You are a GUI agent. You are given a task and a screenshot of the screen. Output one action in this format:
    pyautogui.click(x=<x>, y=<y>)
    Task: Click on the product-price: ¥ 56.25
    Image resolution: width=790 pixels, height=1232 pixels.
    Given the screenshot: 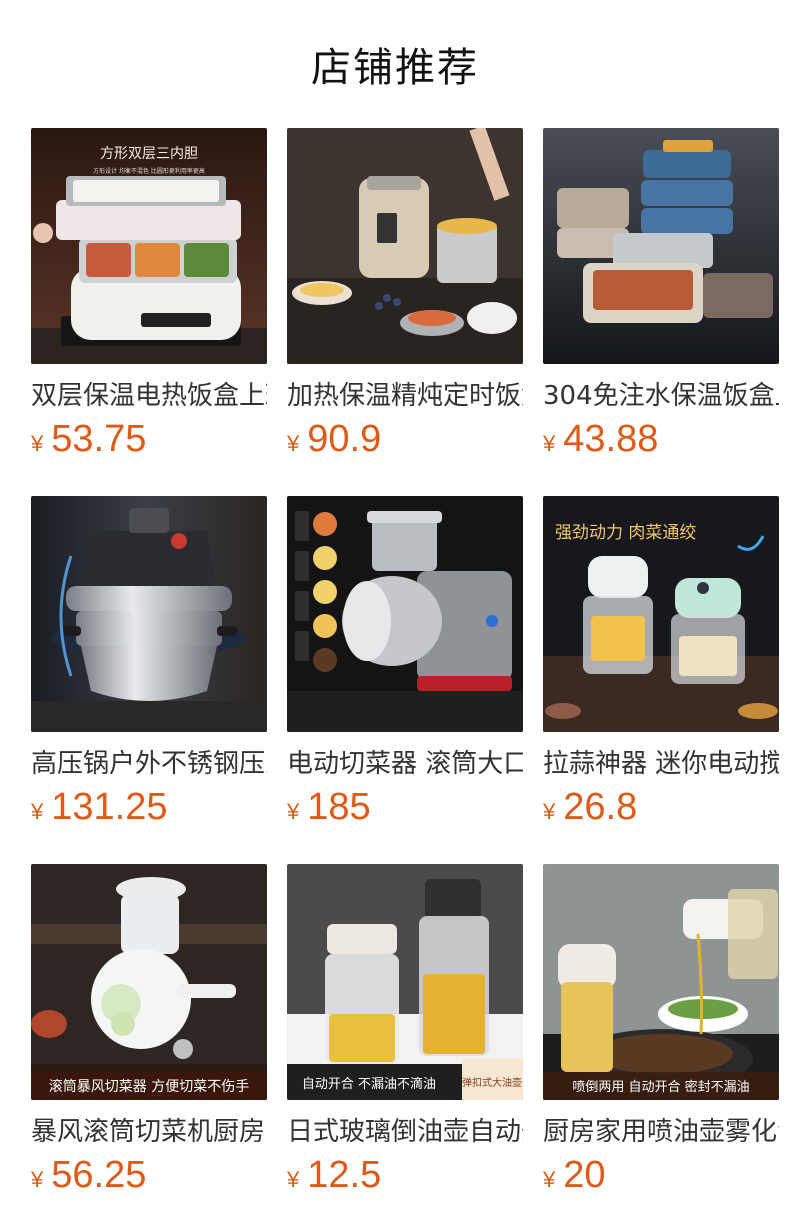 What is the action you would take?
    pyautogui.click(x=149, y=1175)
    